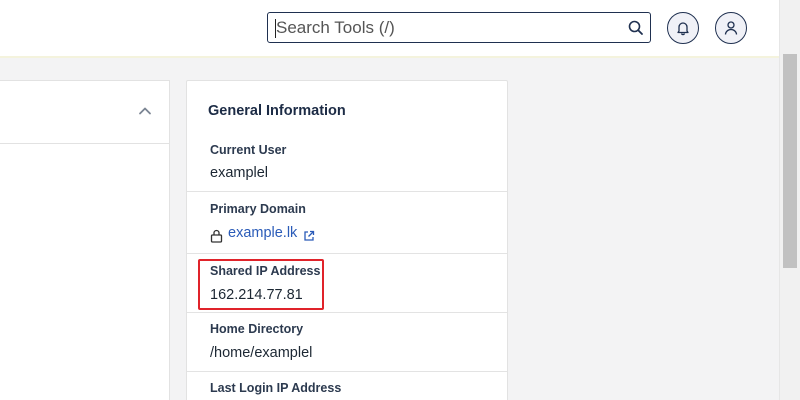  I want to click on highlight-box, so click(261, 284).